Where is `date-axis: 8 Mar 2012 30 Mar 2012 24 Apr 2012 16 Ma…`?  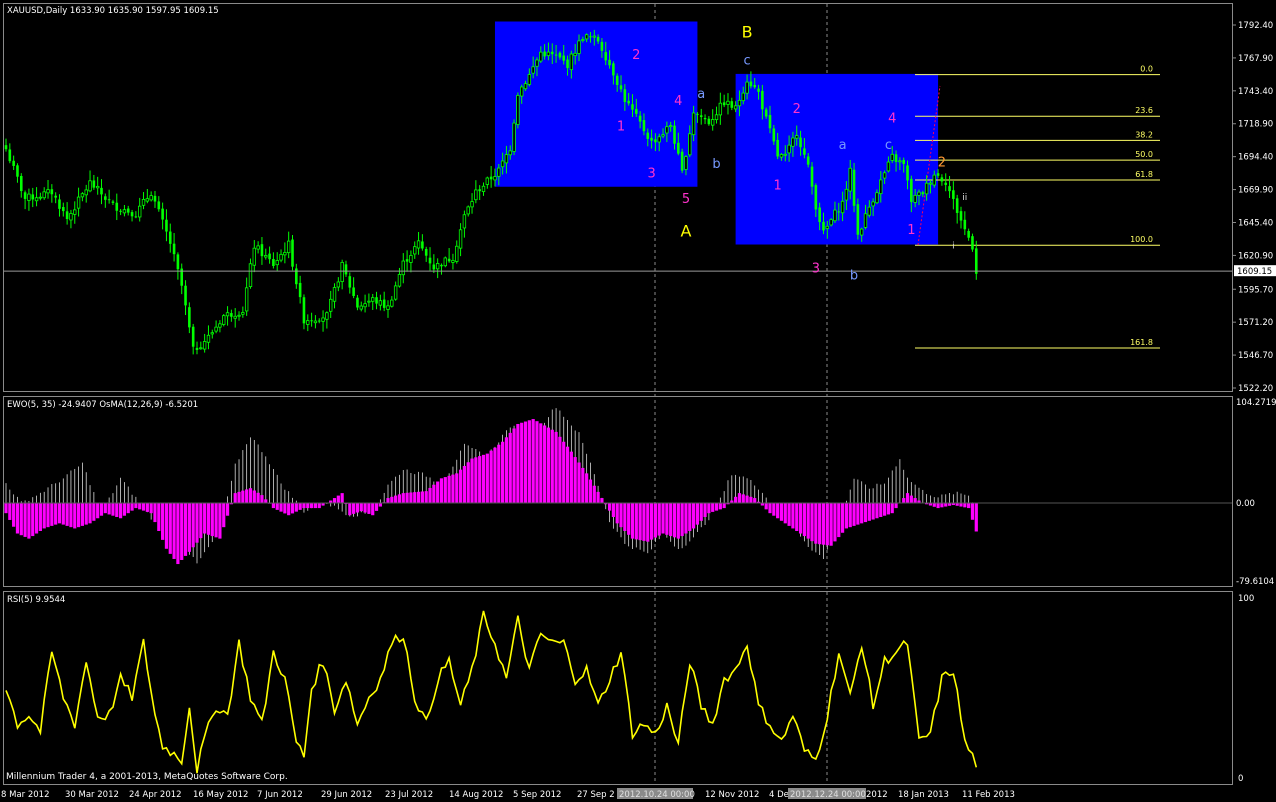
date-axis: 8 Mar 2012 30 Mar 2012 24 Apr 2012 16 Ma… is located at coordinates (508, 794).